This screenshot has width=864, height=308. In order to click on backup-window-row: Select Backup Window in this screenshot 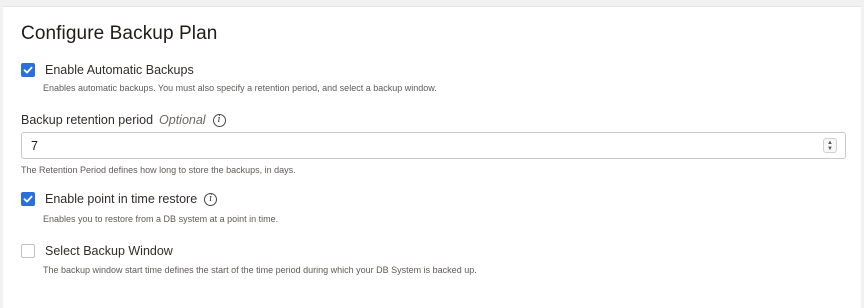, I will do `click(97, 251)`.